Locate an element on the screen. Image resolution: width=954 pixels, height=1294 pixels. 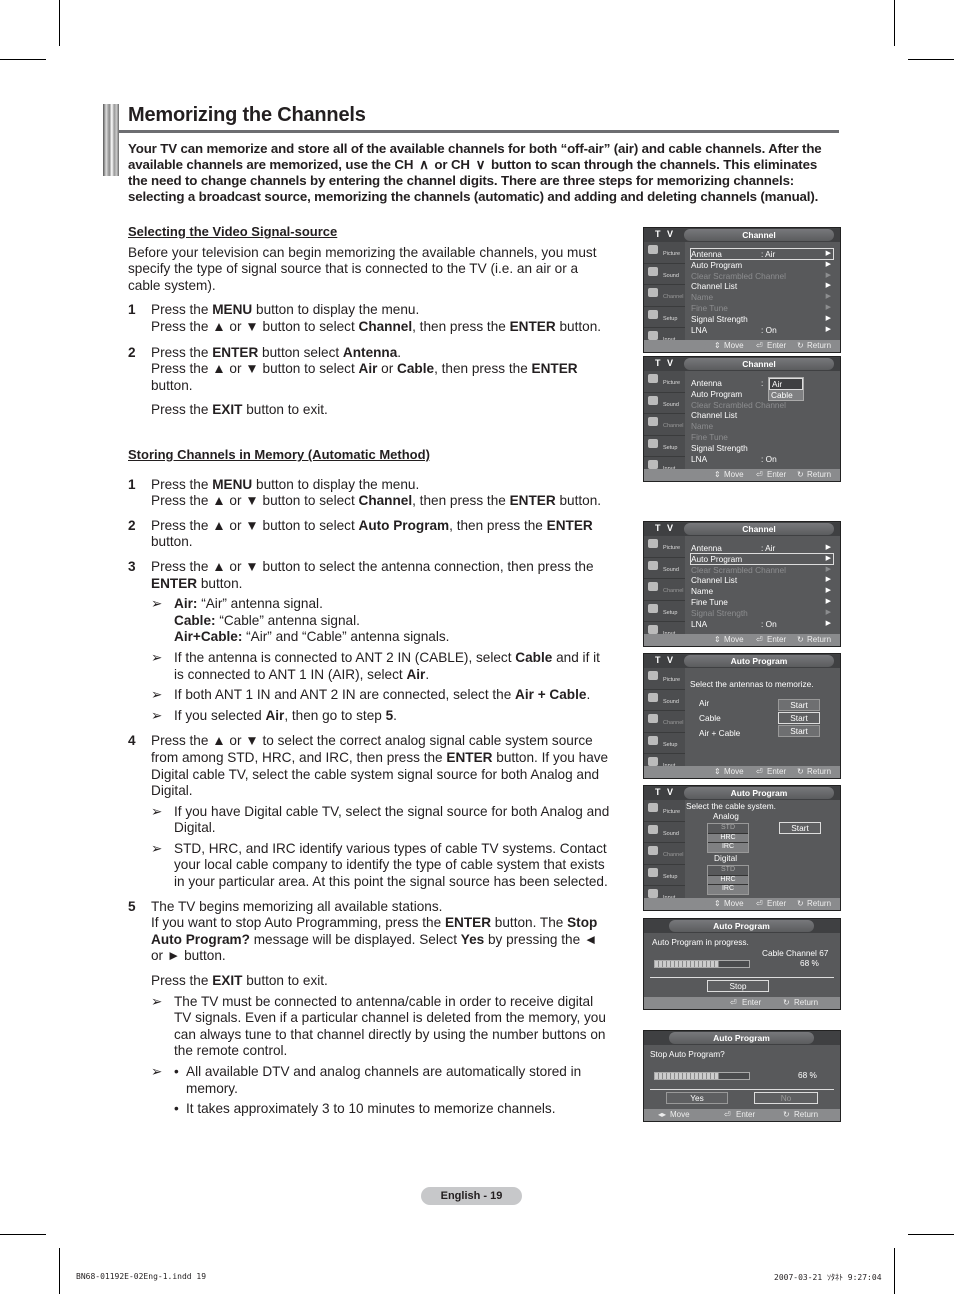
step-number: 1 is located at coordinates (132, 484).